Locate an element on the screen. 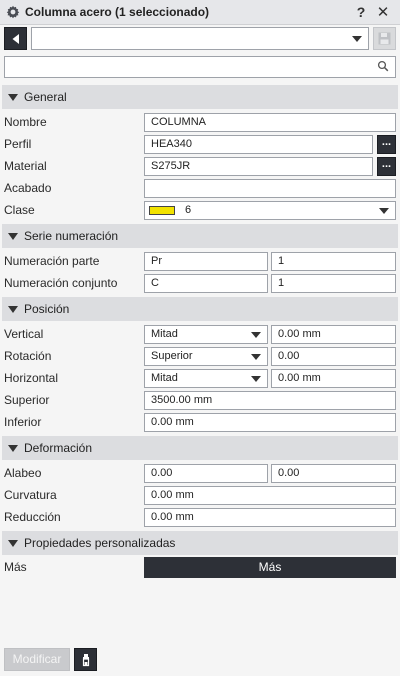 Image resolution: width=400 pixels, height=676 pixels. row-warping: Alabeo 0.00 0.00 is located at coordinates (200, 473).